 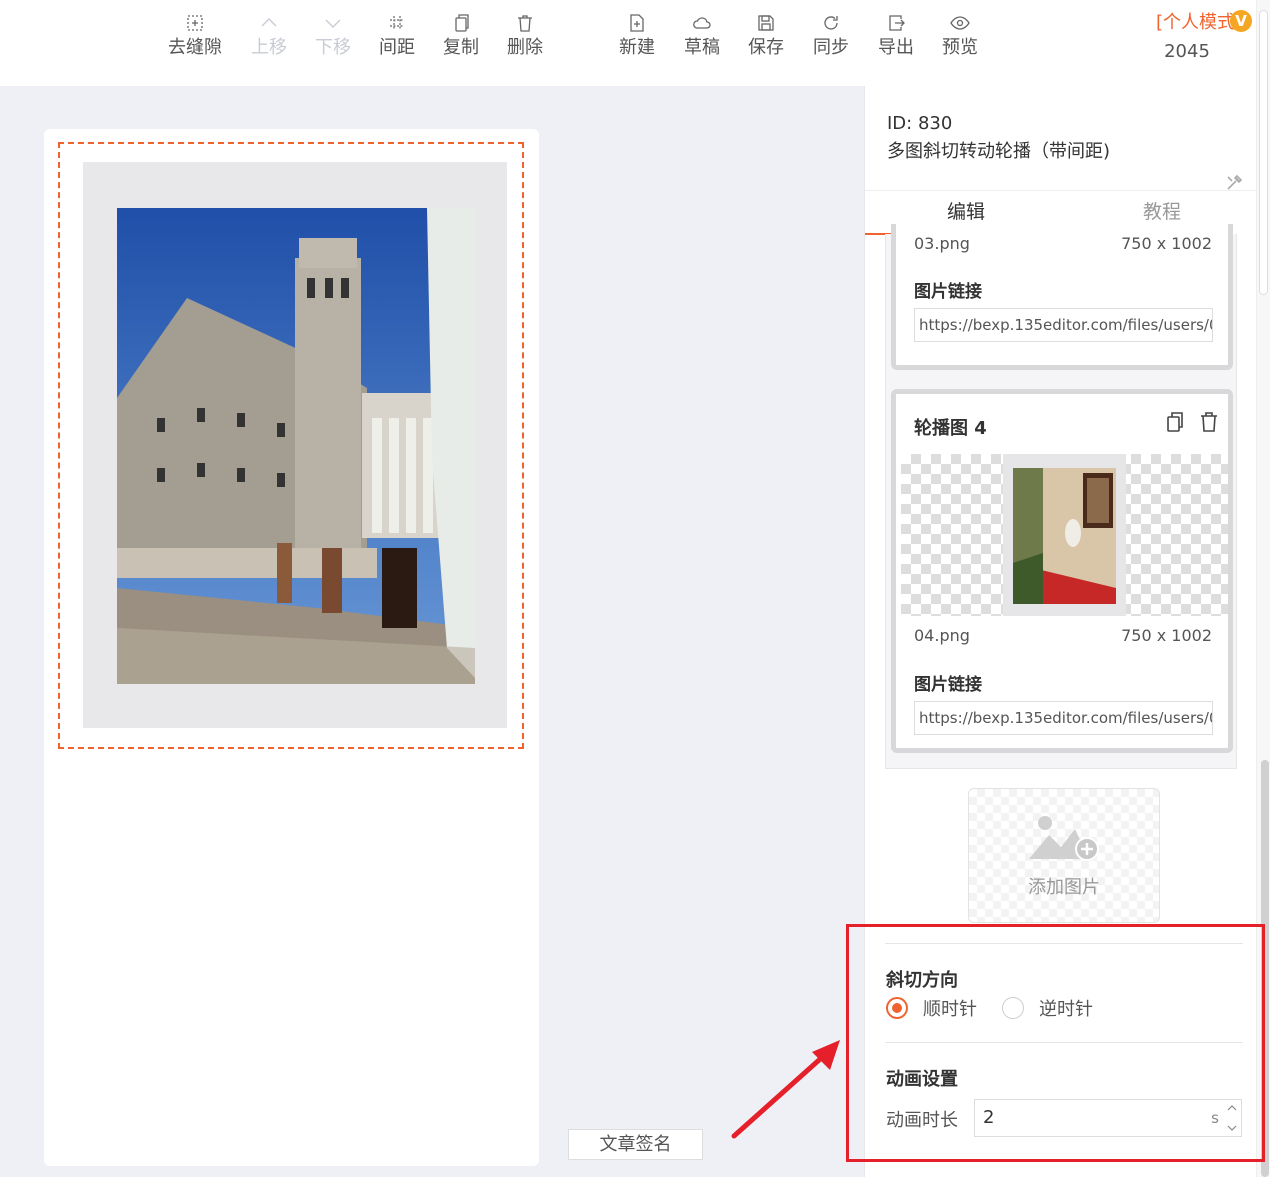 I want to click on move-up-button: 上移, so click(x=269, y=40).